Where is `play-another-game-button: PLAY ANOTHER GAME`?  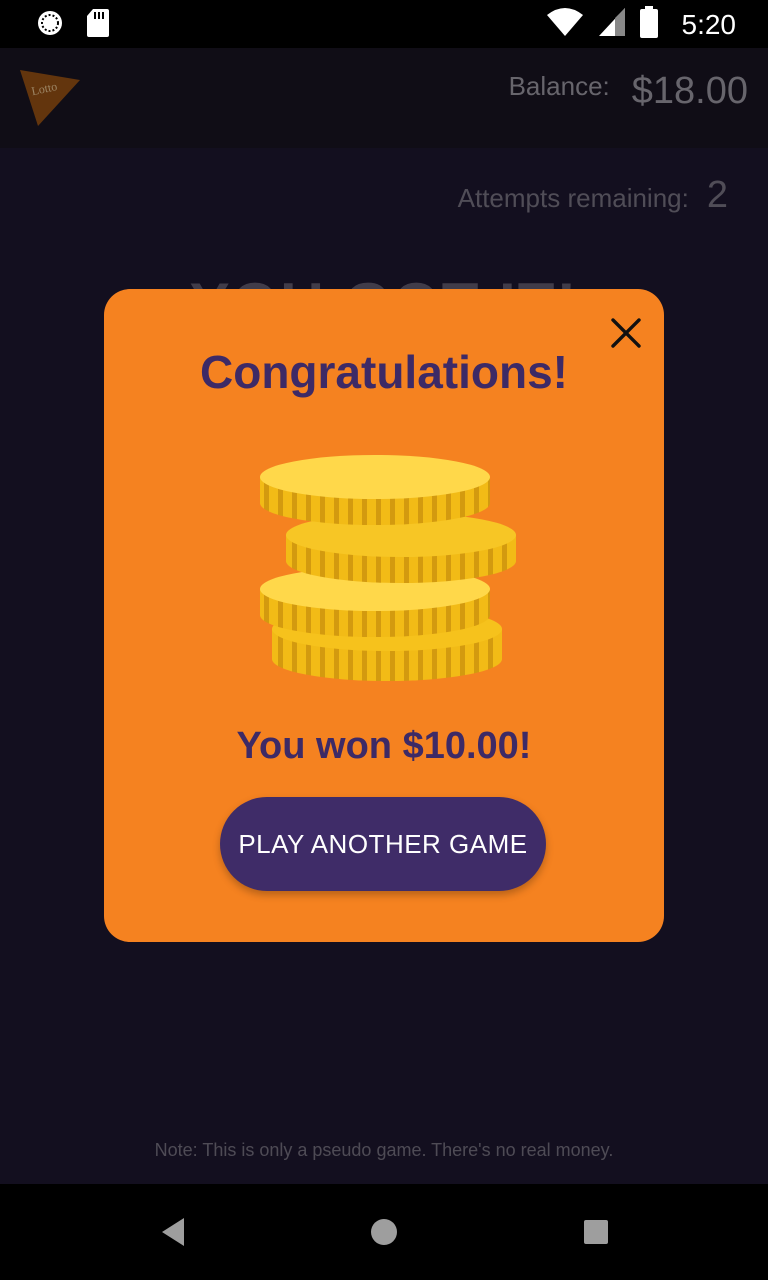
play-another-game-button: PLAY ANOTHER GAME is located at coordinates (383, 844).